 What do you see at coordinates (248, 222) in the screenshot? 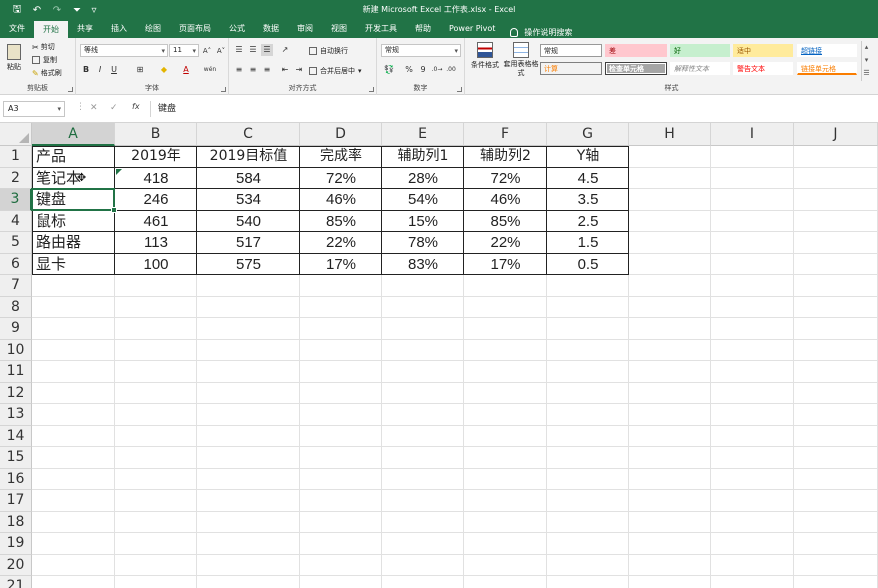
I see `table-cell: 540` at bounding box center [248, 222].